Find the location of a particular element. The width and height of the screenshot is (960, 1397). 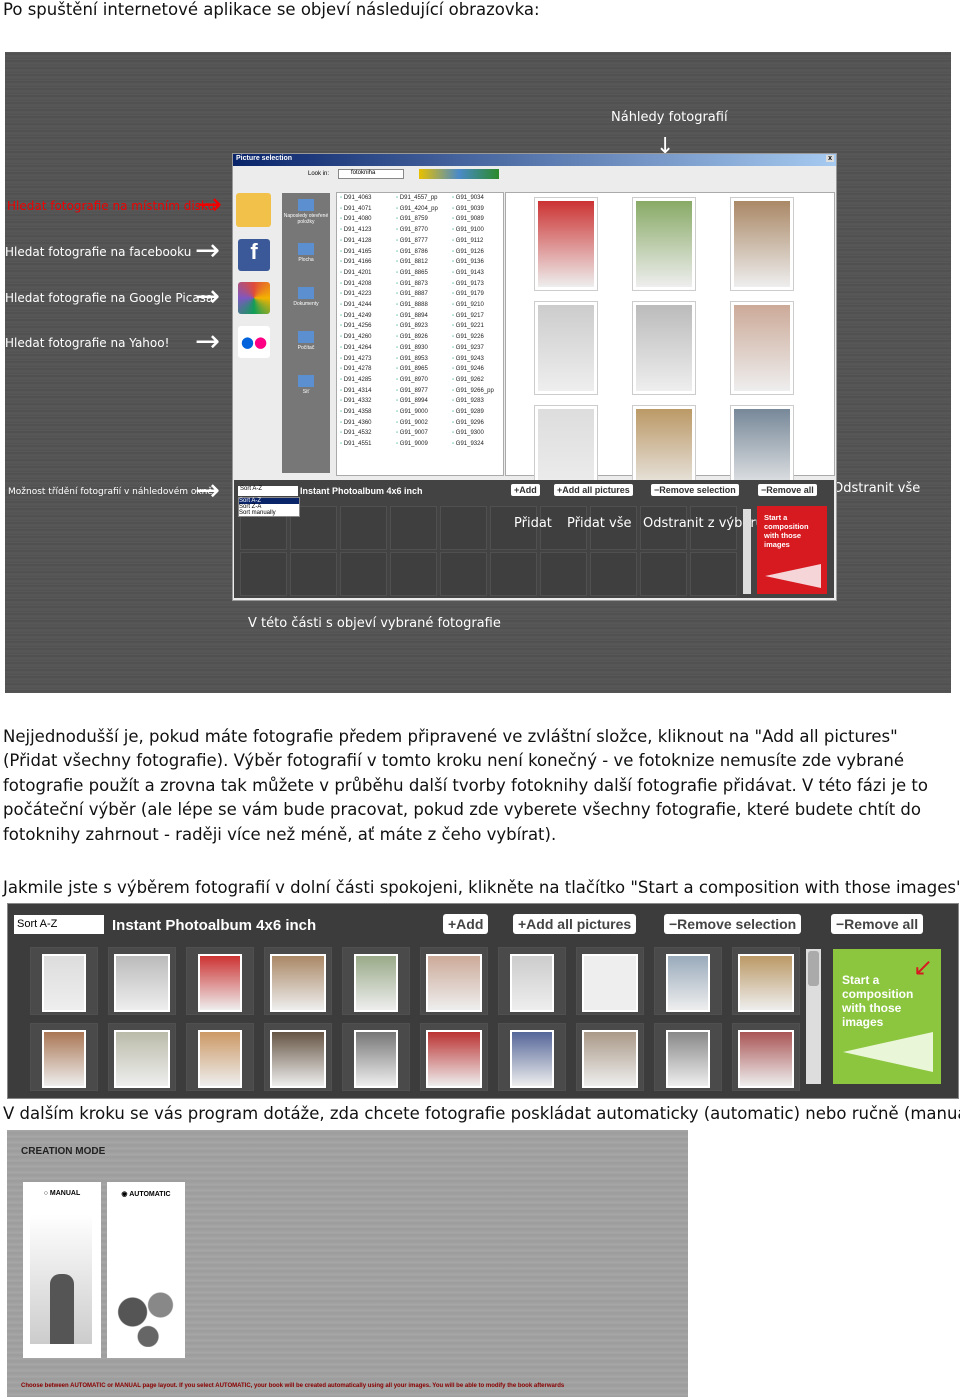

file-item: G91_9210 is located at coordinates (468, 305).